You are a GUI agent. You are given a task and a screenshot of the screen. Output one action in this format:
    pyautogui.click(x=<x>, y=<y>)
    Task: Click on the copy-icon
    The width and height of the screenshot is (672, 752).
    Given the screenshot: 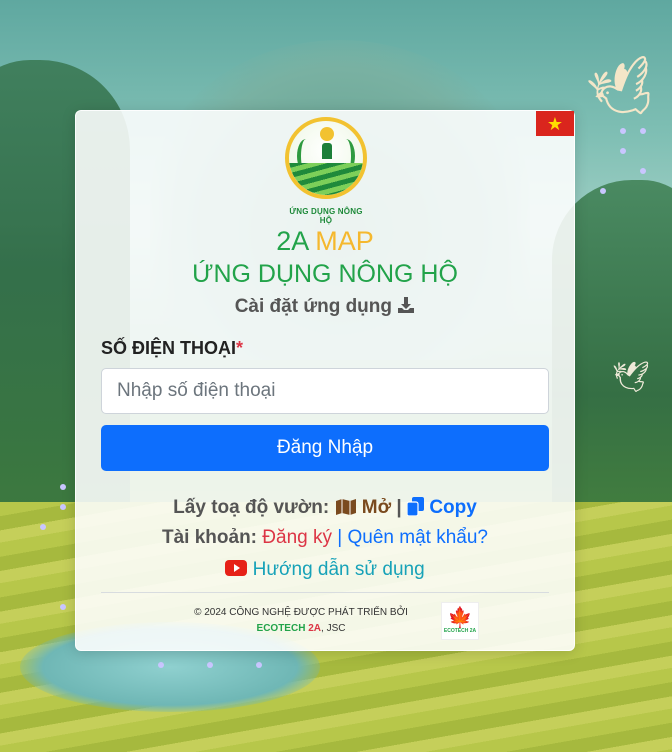 What is the action you would take?
    pyautogui.click(x=416, y=506)
    